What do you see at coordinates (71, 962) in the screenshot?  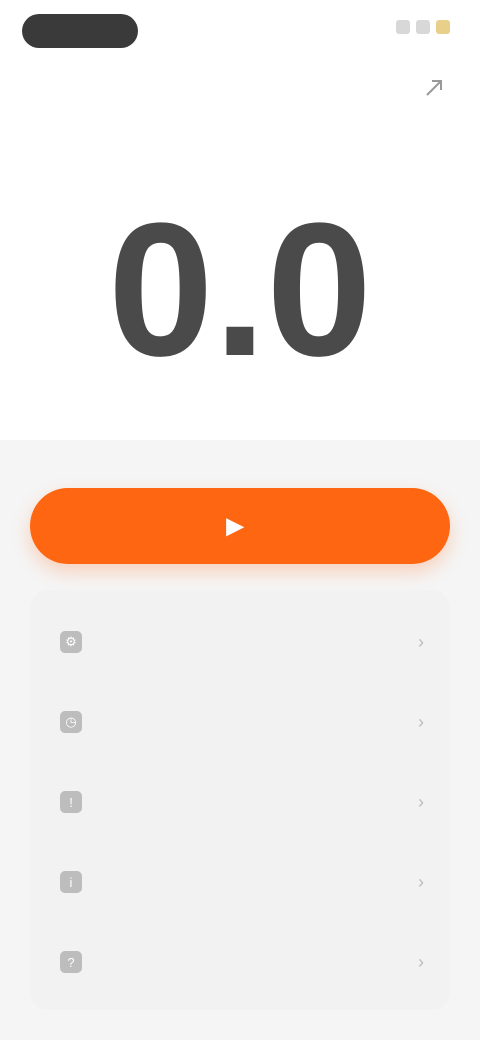 I see `help-icon: ?` at bounding box center [71, 962].